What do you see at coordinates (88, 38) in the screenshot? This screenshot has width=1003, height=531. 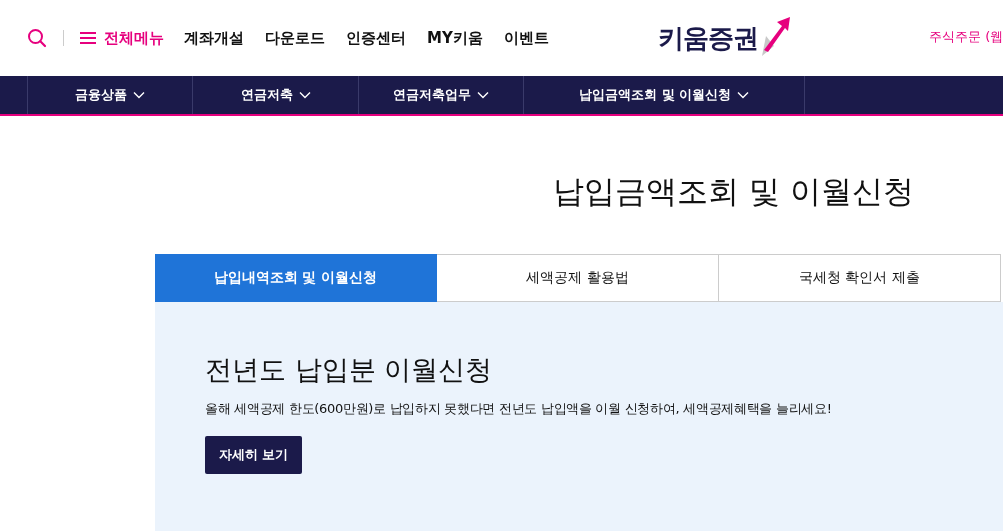 I see `menu-icon` at bounding box center [88, 38].